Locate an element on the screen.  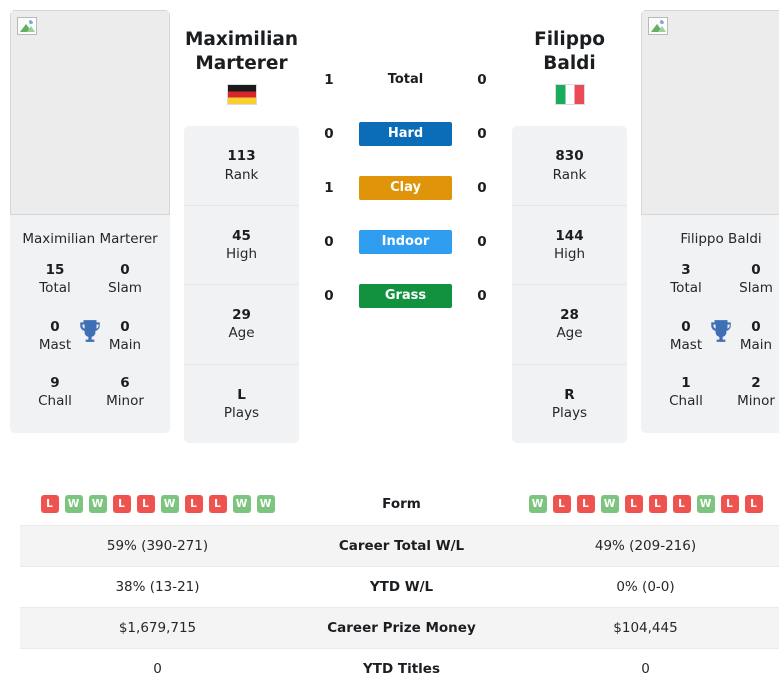
titles-label: Chall is located at coordinates (55, 401).